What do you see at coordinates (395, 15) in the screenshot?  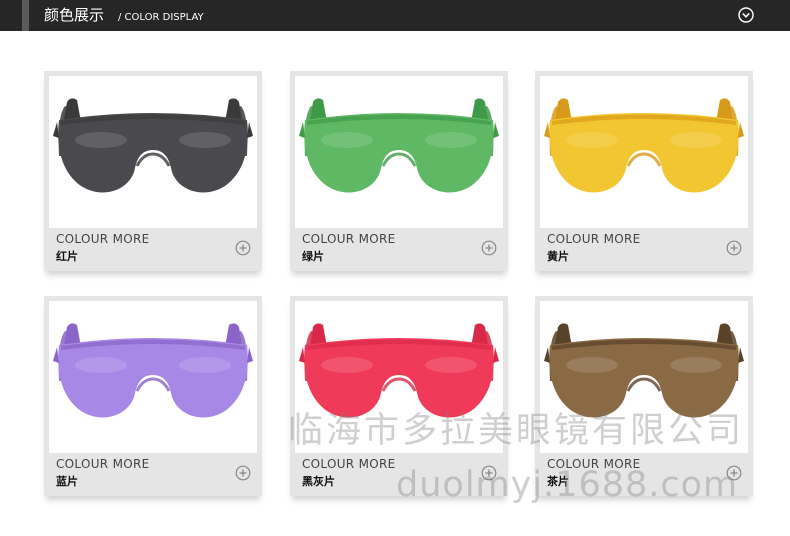 I see `section-header: 颜色展示 / COLOR DISPLAY` at bounding box center [395, 15].